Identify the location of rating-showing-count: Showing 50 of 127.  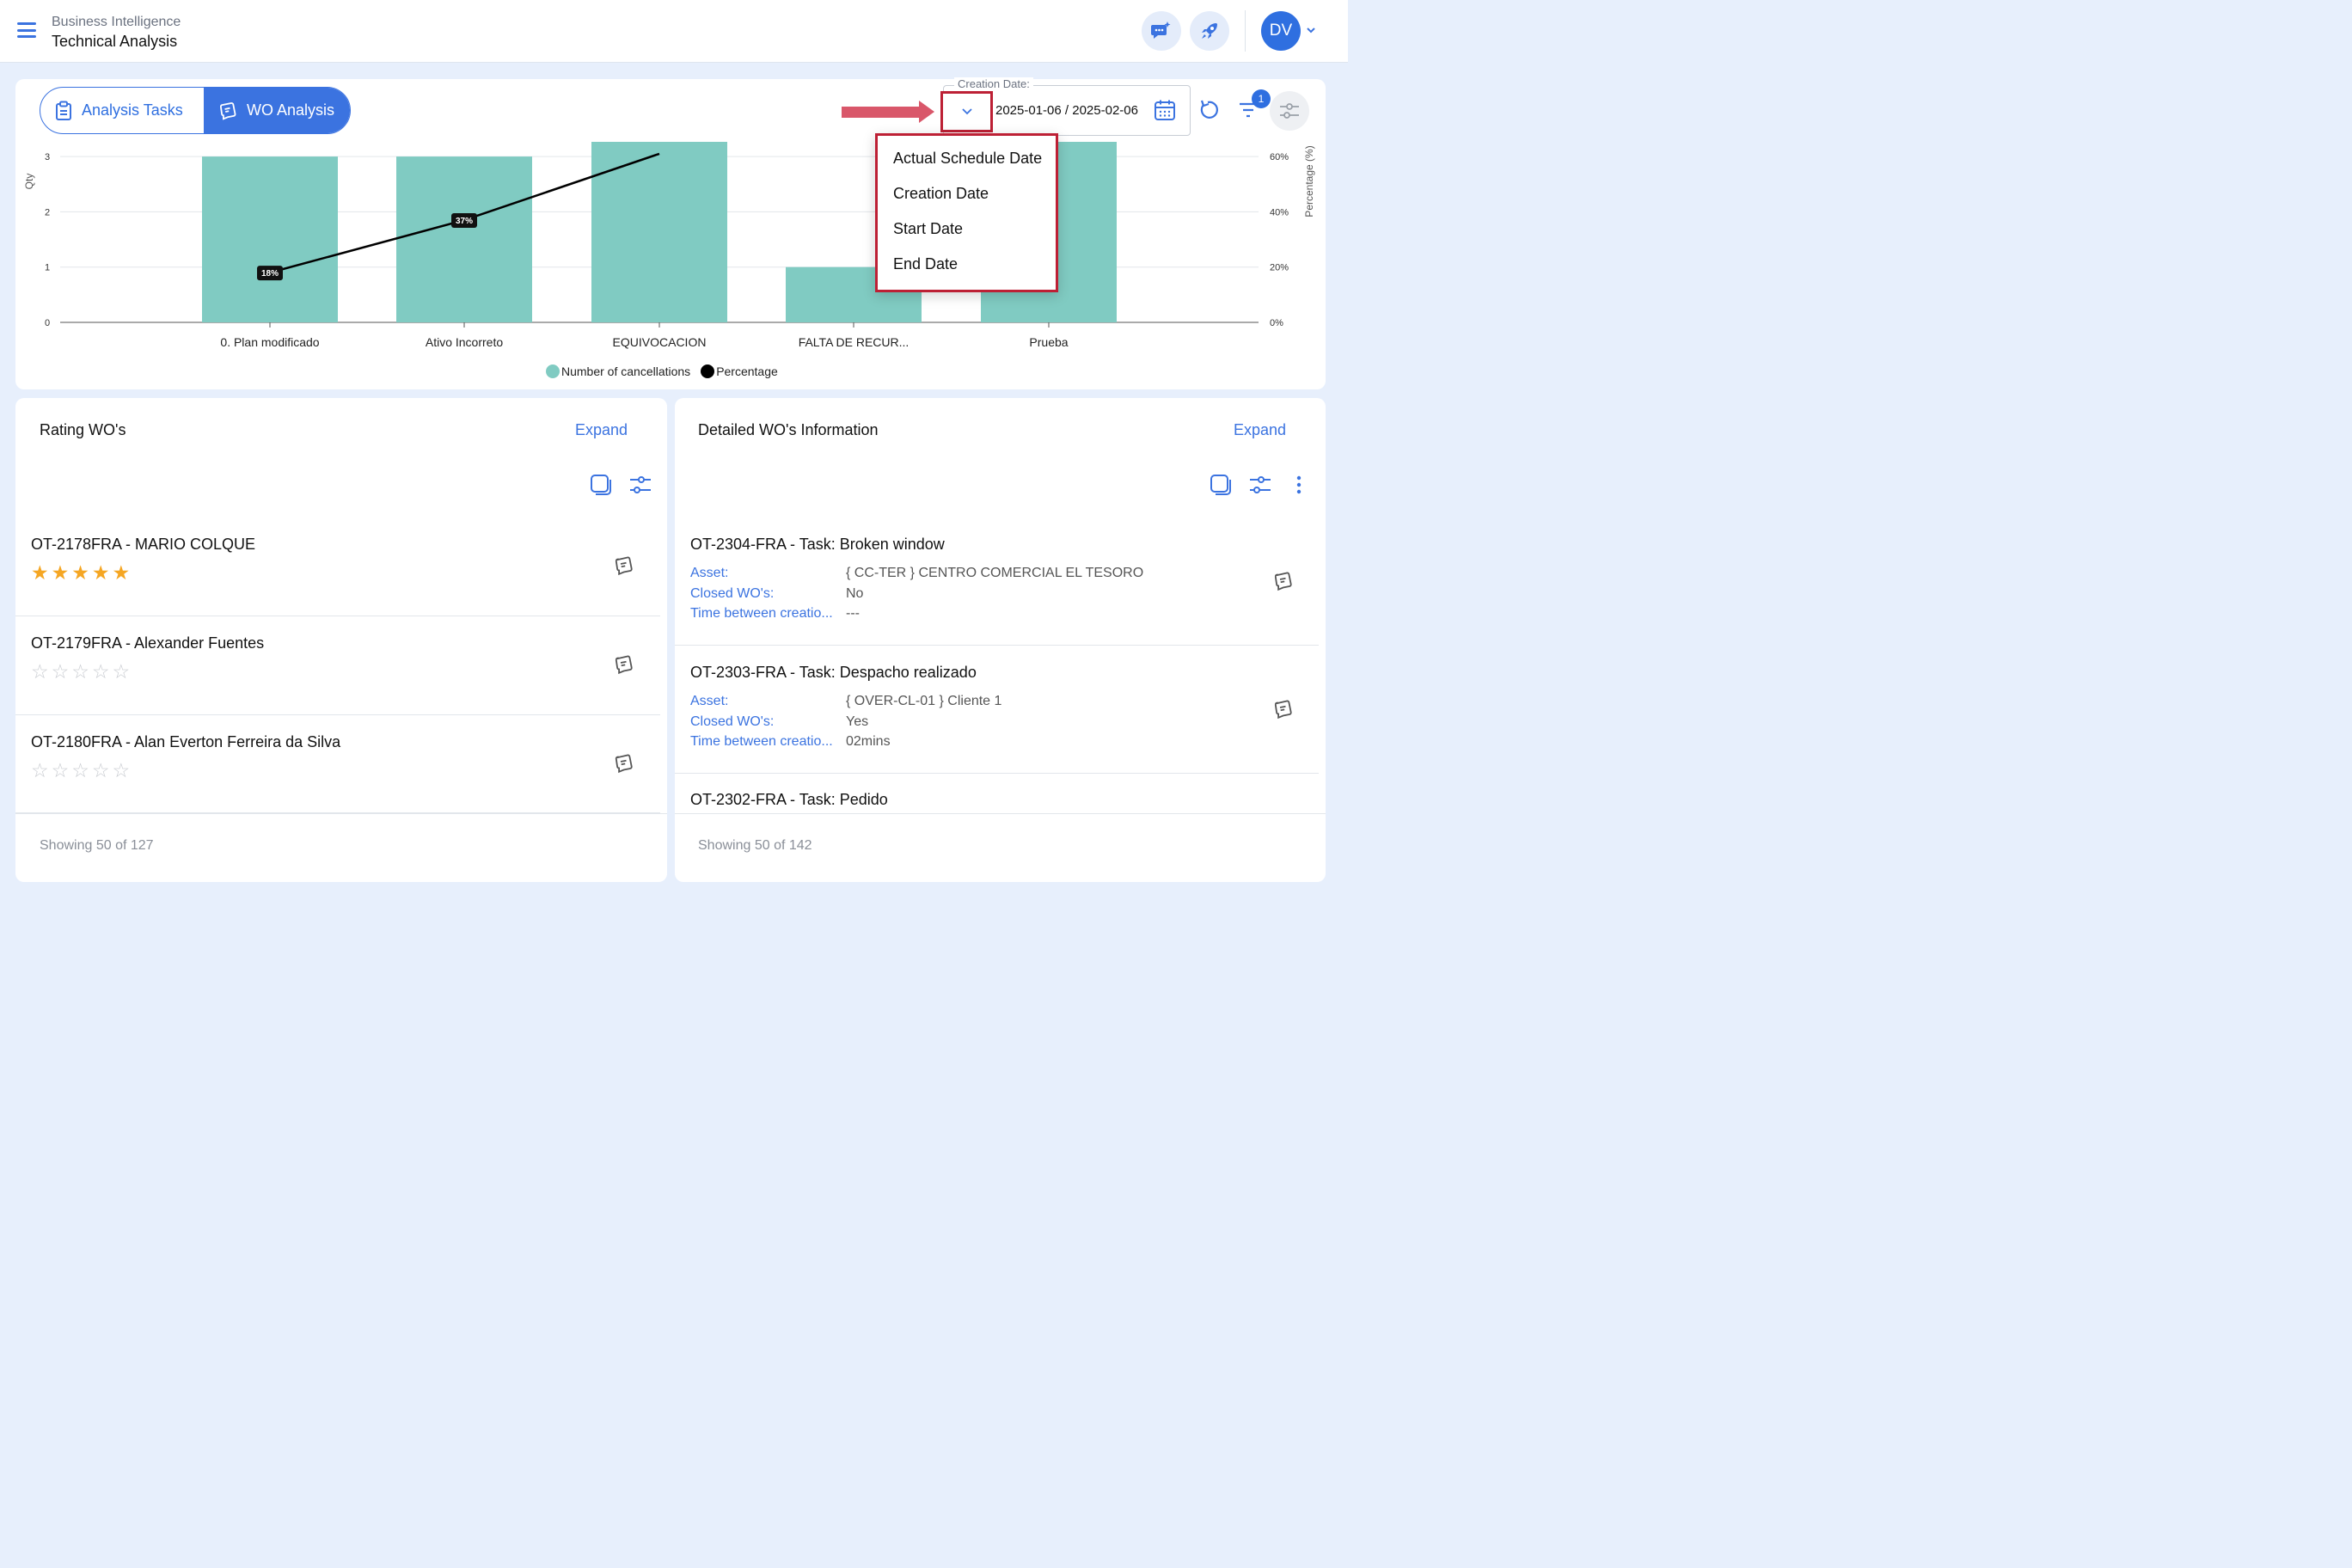
(97, 845).